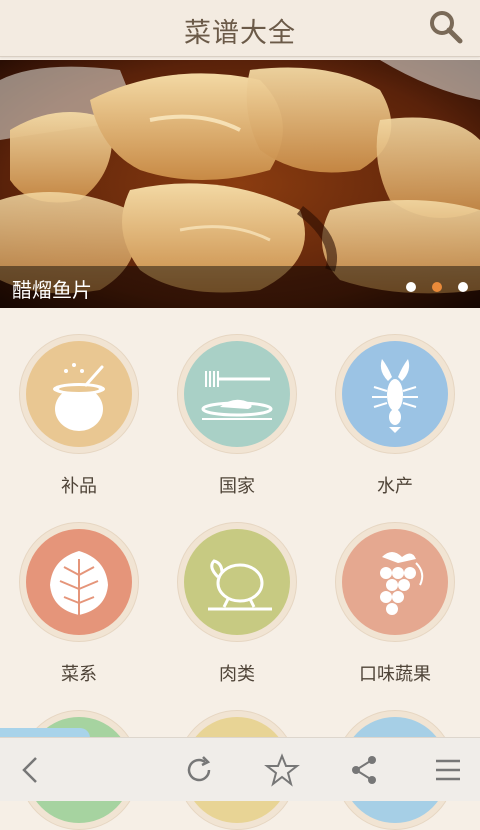 The image size is (480, 830). What do you see at coordinates (240, 33) in the screenshot?
I see `page-title: 菜谱大全` at bounding box center [240, 33].